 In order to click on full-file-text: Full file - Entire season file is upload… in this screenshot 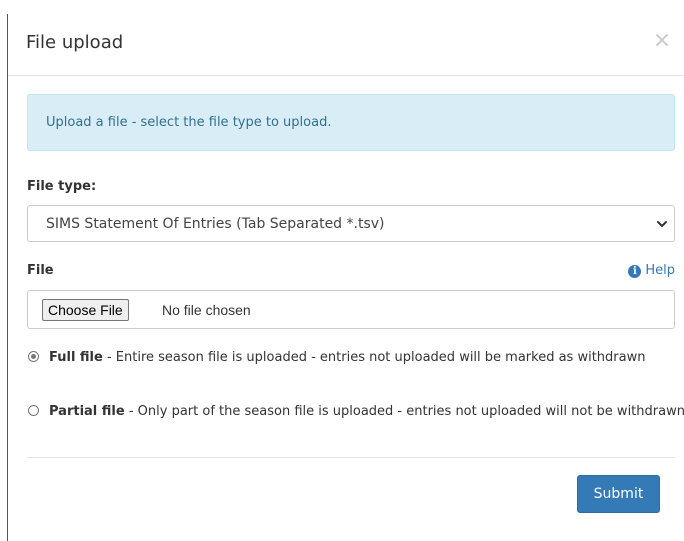, I will do `click(366, 358)`.